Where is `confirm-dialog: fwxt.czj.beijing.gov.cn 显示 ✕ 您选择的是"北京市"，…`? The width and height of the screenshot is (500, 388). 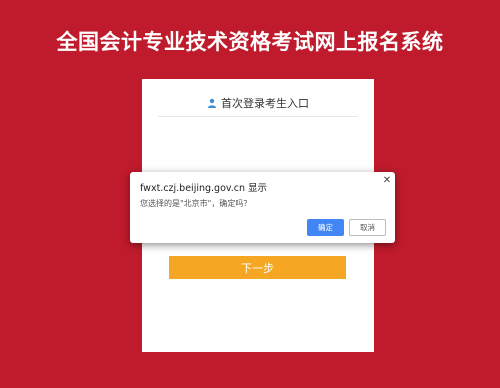
confirm-dialog: fwxt.czj.beijing.gov.cn 显示 ✕ 您选择的是"北京市"，… is located at coordinates (262, 207).